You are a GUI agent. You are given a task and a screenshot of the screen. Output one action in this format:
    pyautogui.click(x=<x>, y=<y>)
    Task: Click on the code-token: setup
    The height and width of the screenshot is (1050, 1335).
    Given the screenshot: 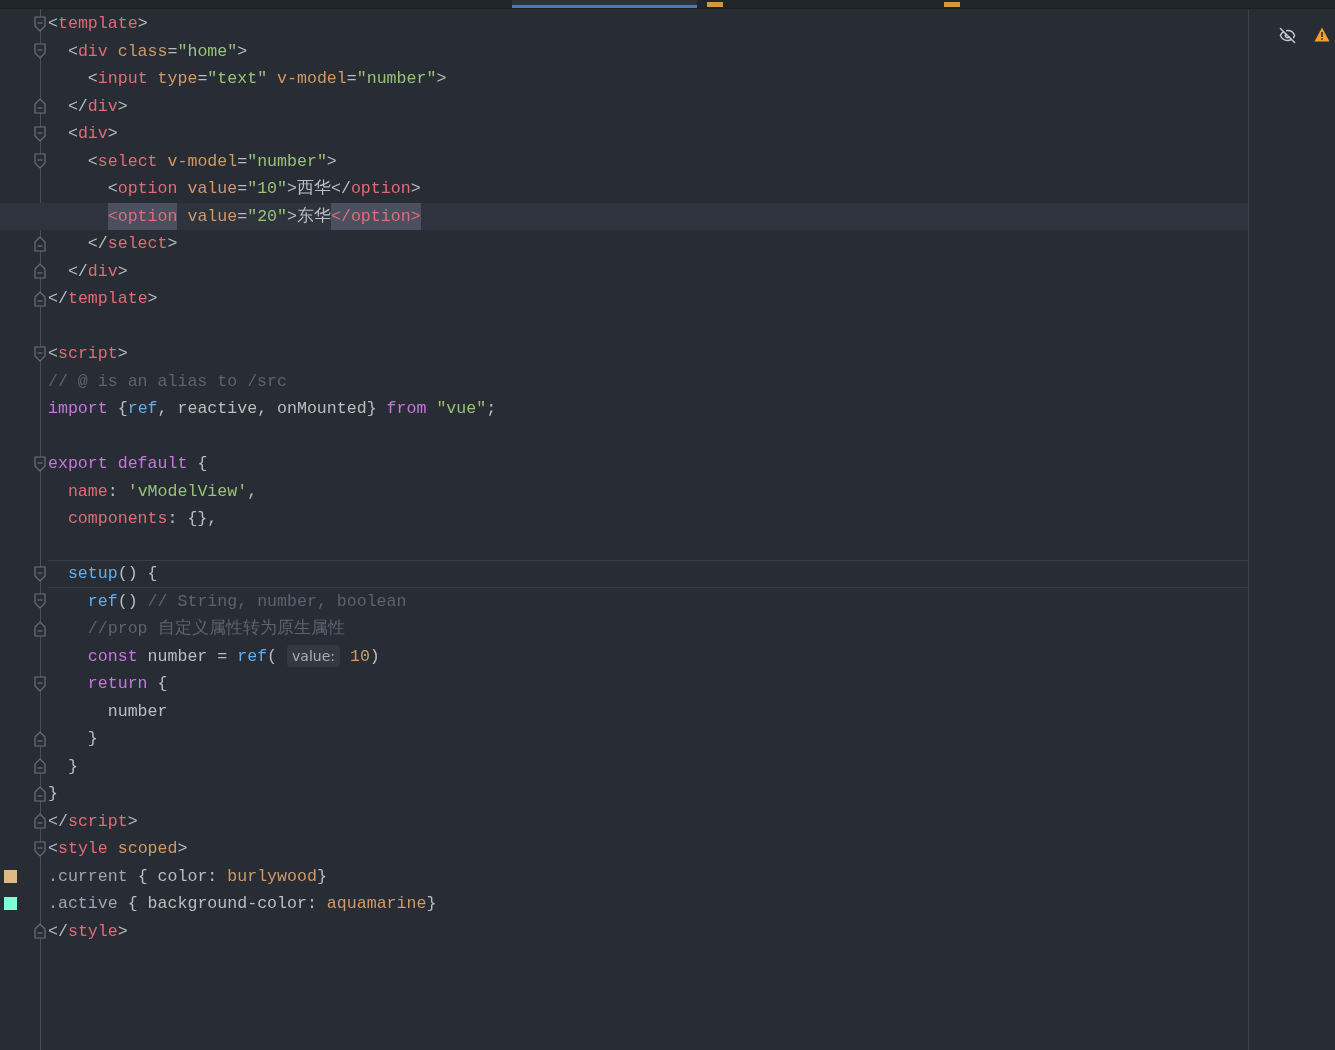 What is the action you would take?
    pyautogui.click(x=92, y=574)
    